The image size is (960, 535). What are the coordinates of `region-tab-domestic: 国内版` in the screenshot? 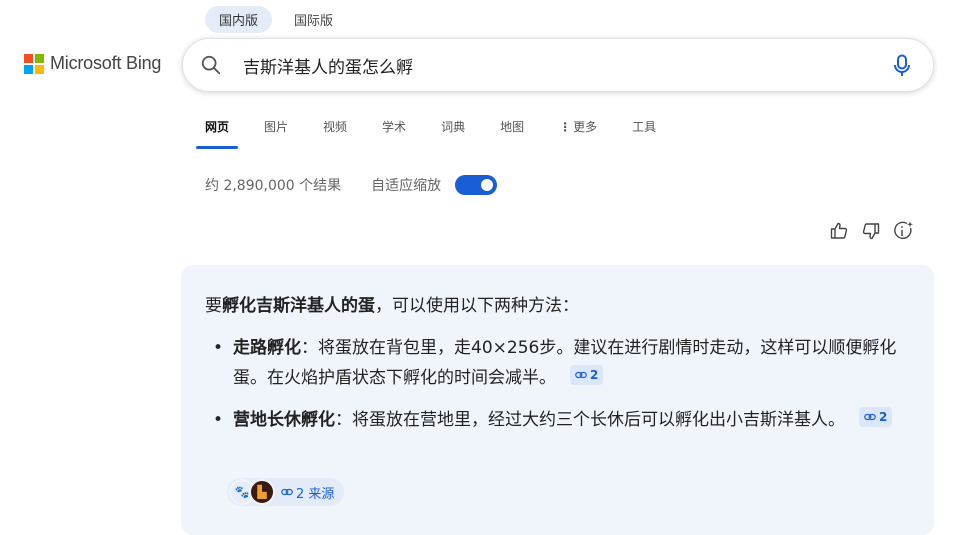 It's located at (239, 19).